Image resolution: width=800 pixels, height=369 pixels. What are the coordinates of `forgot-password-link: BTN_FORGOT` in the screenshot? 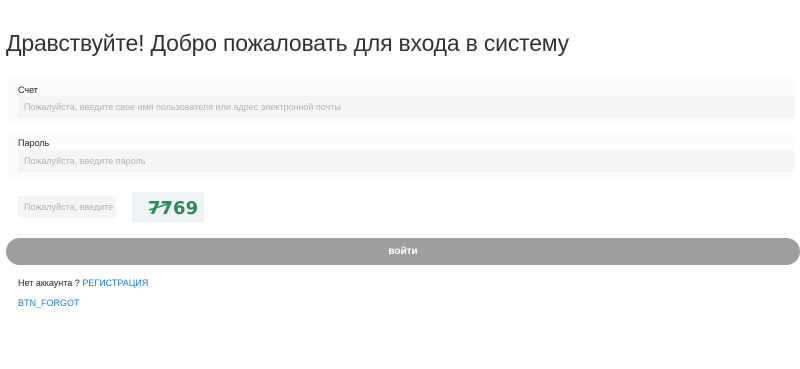 It's located at (49, 303).